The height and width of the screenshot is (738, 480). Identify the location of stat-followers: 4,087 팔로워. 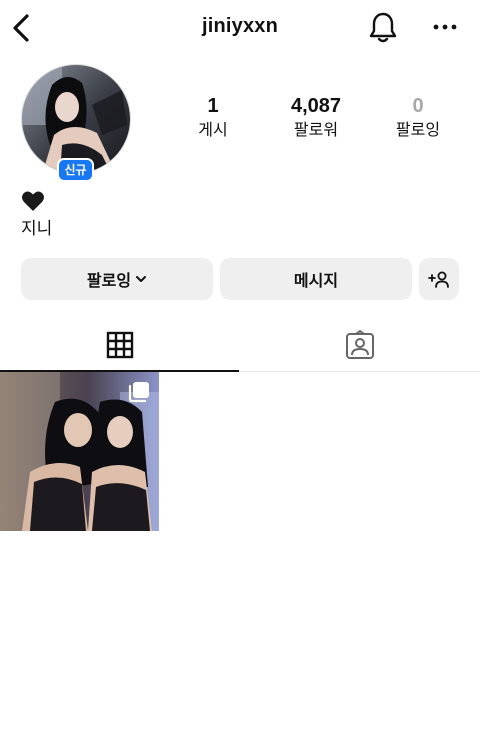
(316, 117).